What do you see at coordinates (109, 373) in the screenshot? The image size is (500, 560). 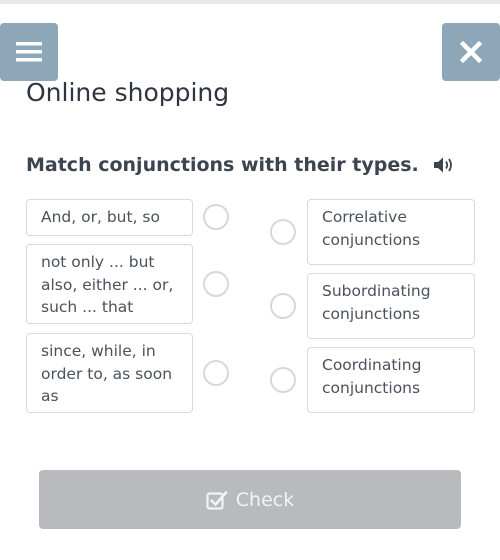 I see `left-item-3: since, while, in order to, as soon as` at bounding box center [109, 373].